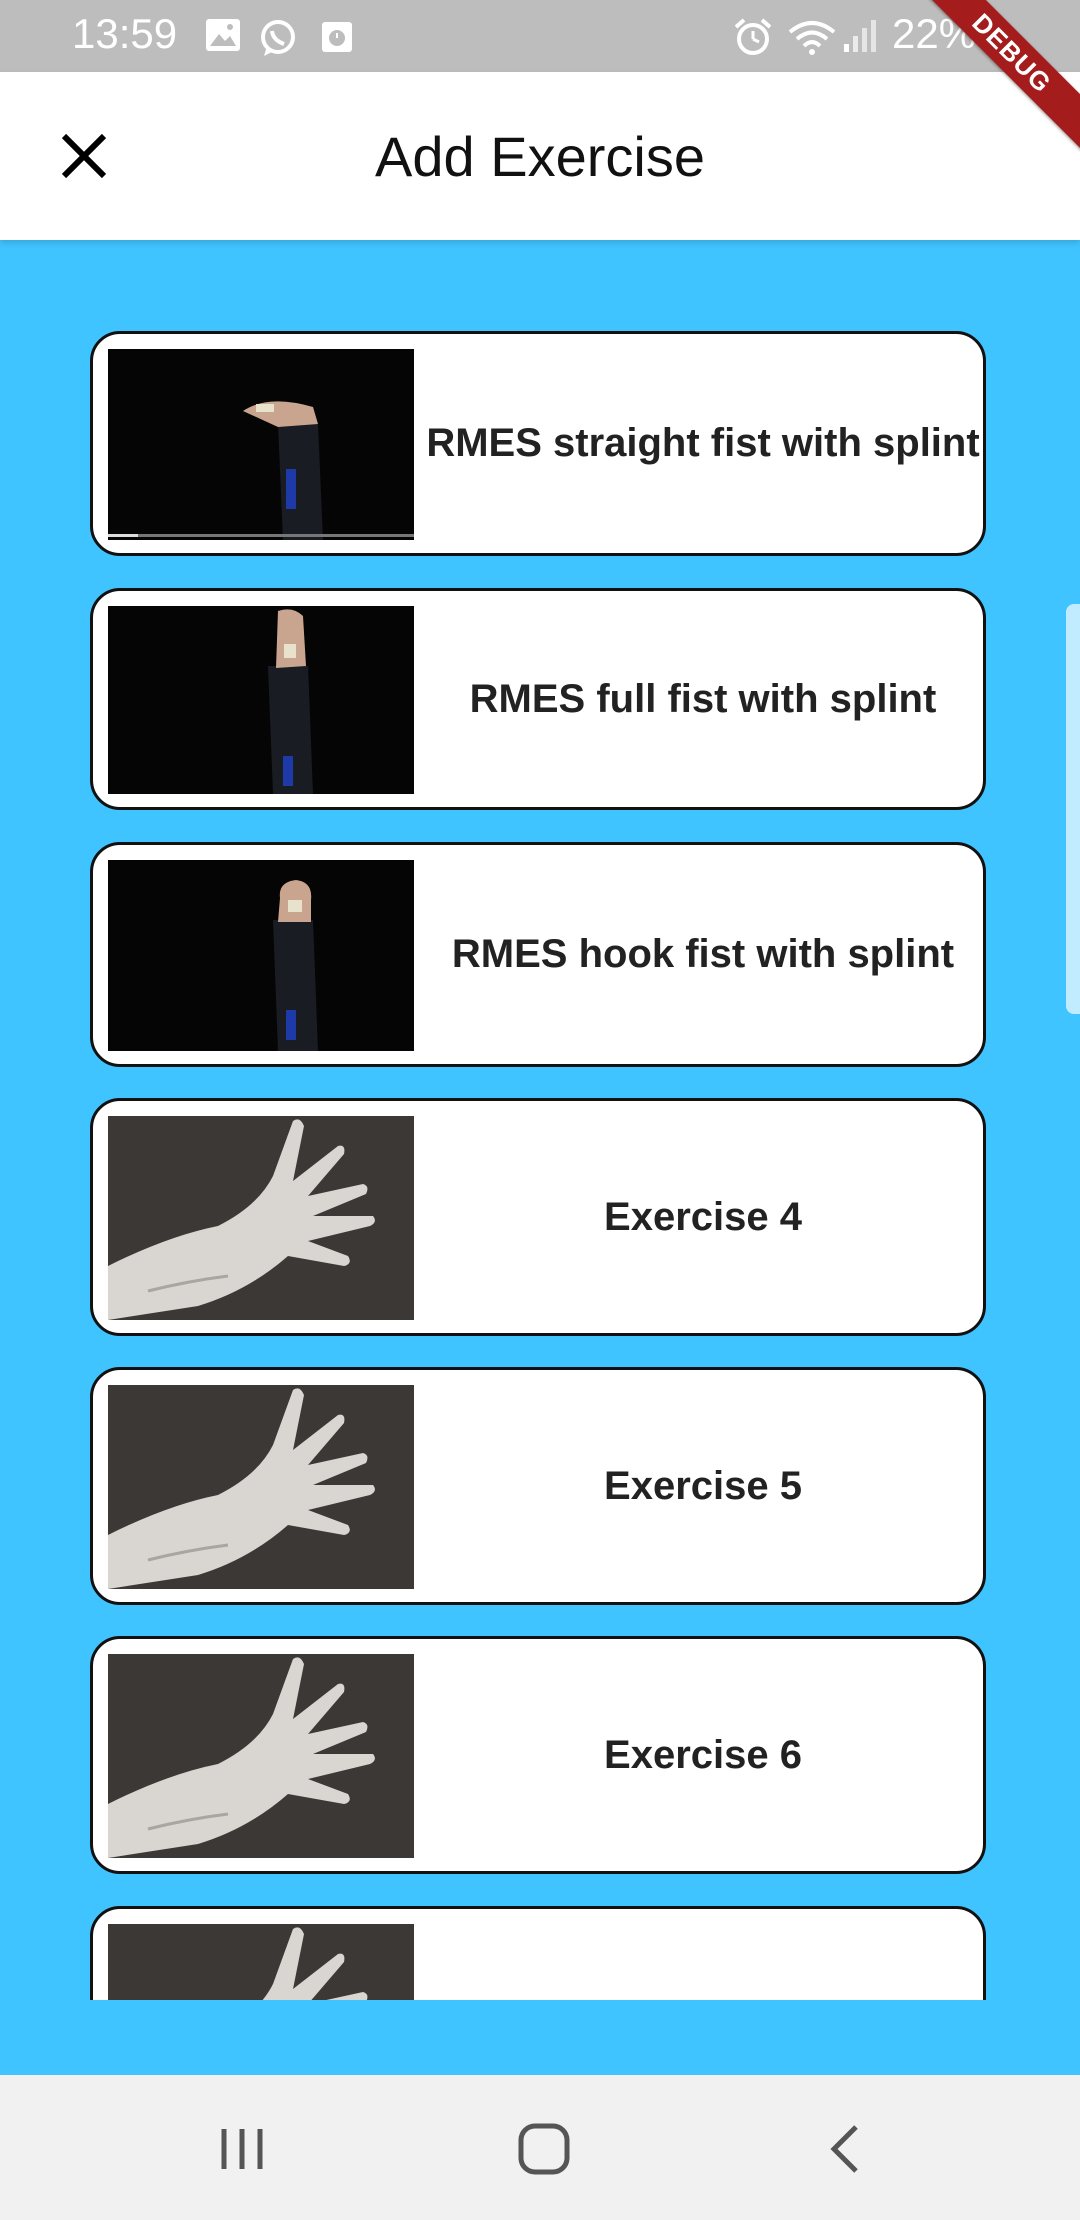  I want to click on status-time: 13:59, so click(125, 33).